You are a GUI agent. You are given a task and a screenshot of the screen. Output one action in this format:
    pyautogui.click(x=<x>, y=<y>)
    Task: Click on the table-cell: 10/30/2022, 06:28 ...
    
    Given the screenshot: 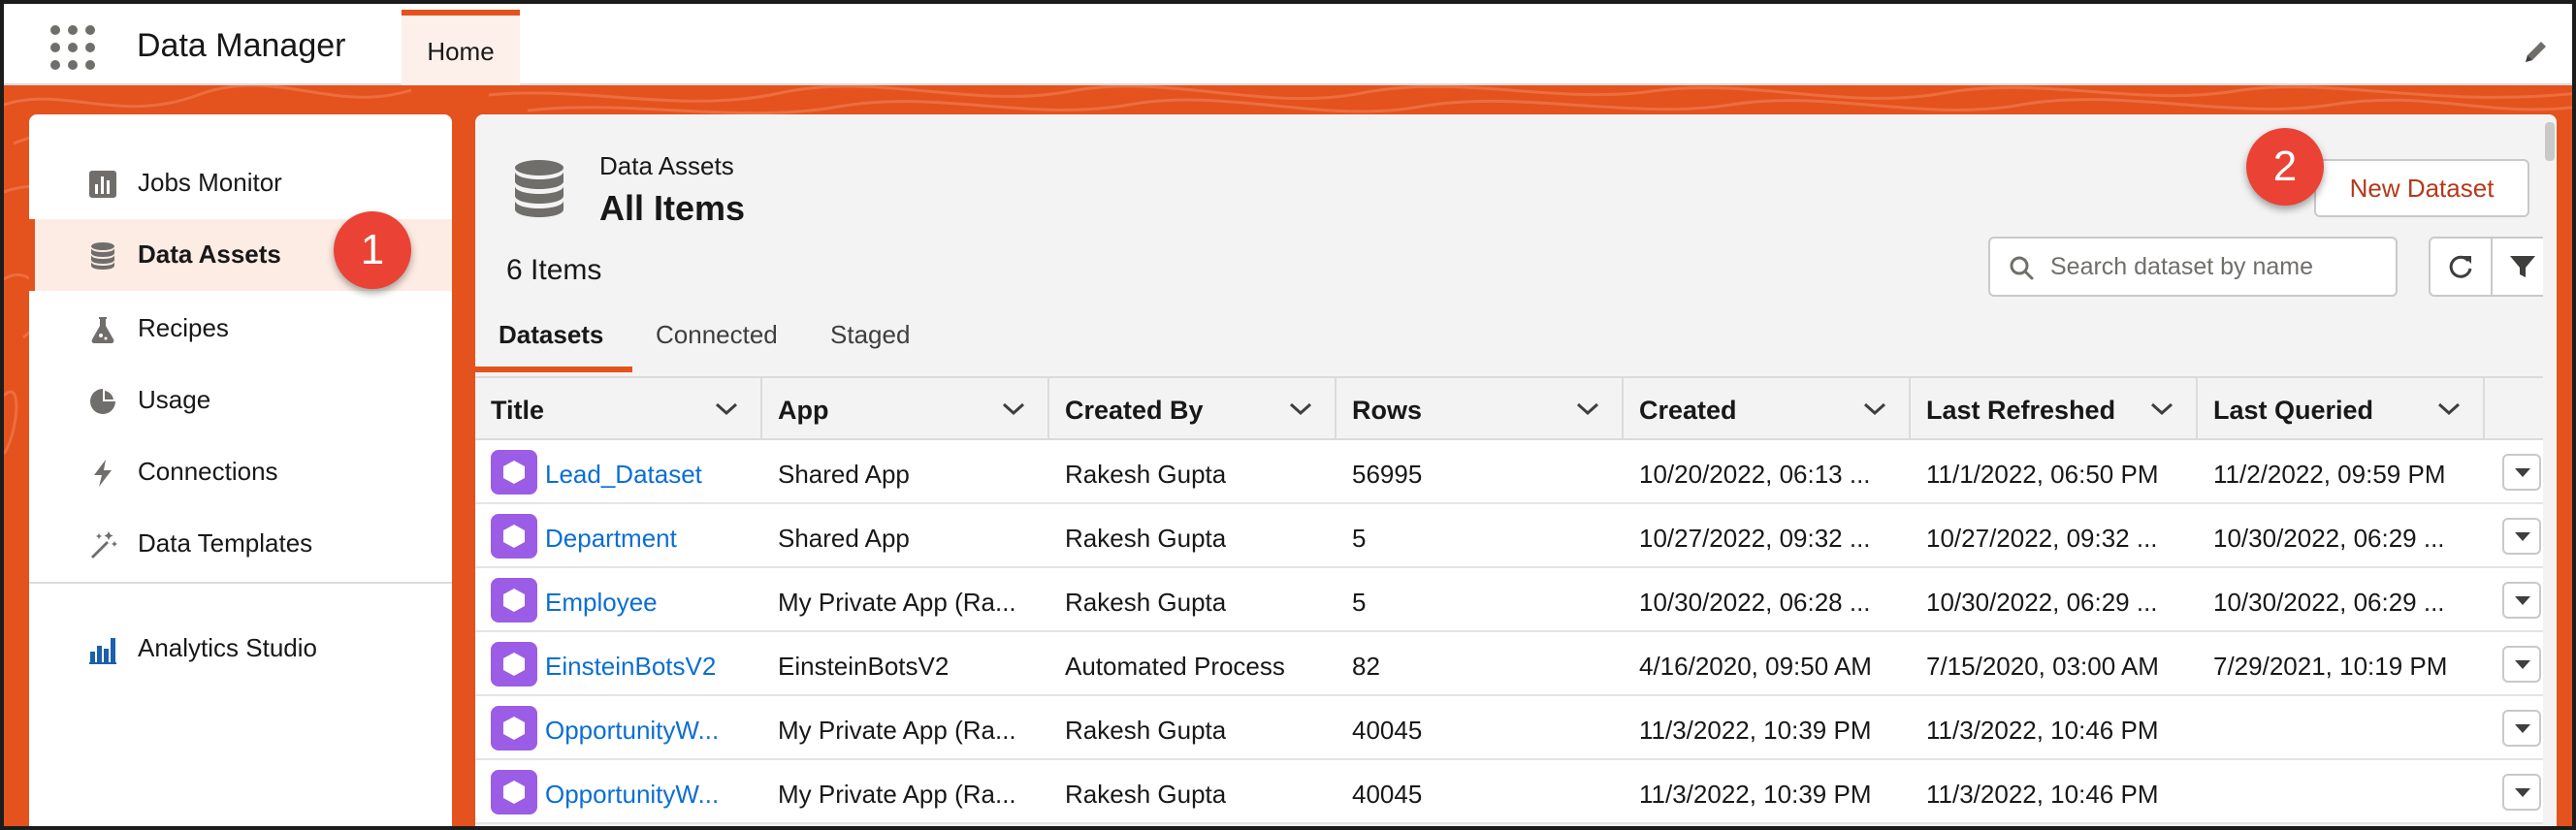 What is the action you would take?
    pyautogui.click(x=1755, y=602)
    